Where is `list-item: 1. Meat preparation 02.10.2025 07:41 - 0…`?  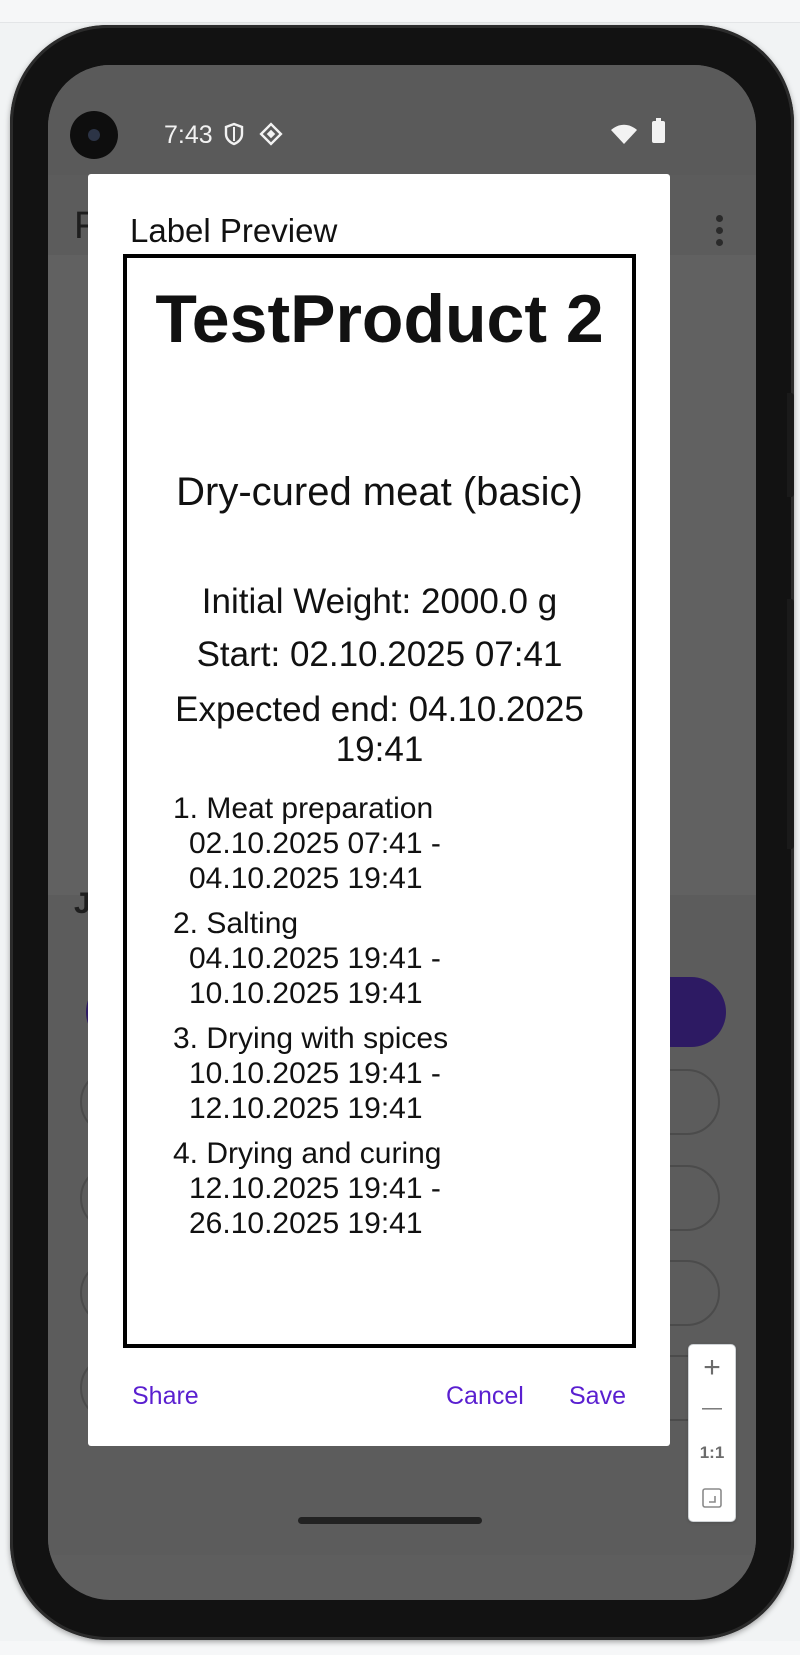 list-item: 1. Meat preparation 02.10.2025 07:41 - 0… is located at coordinates (310, 843).